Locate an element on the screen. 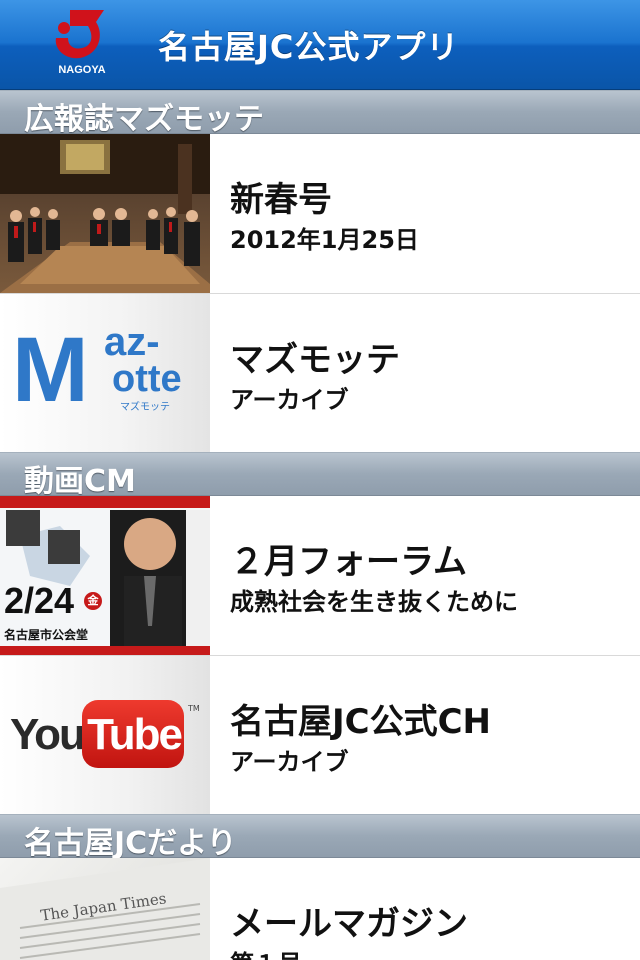 The height and width of the screenshot is (960, 640). navigation-bar: NAGOYA 名古屋JC公式アプリ is located at coordinates (320, 45).